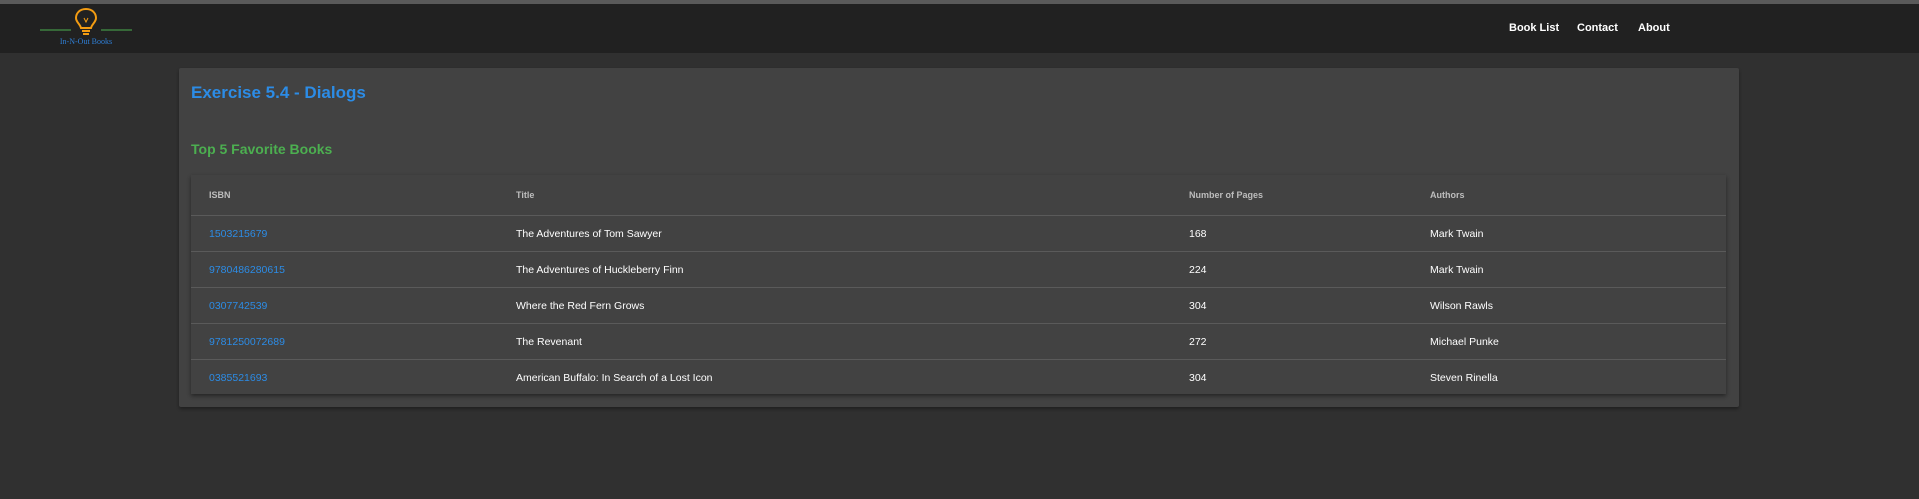 Image resolution: width=1919 pixels, height=499 pixels. I want to click on page-title: Exercise 5.4 - Dialogs, so click(278, 92).